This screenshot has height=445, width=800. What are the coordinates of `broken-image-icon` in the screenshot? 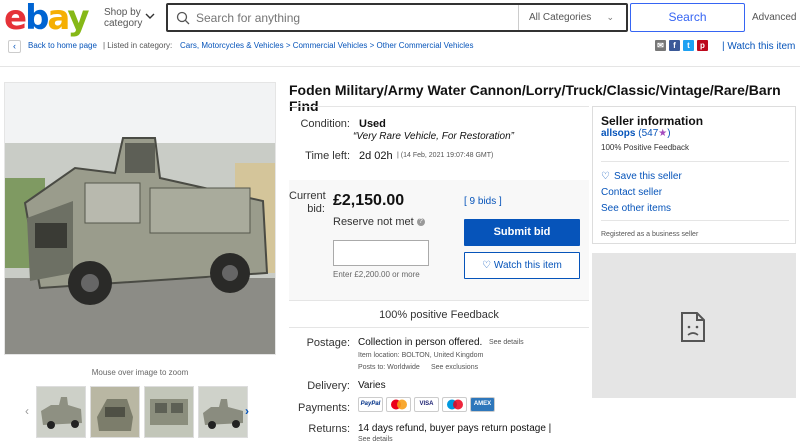 It's located at (693, 327).